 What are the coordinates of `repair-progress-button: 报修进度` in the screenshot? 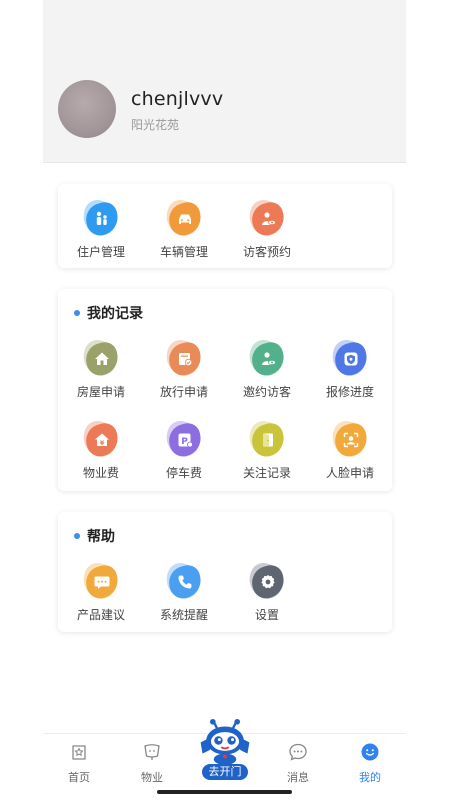 It's located at (350, 368).